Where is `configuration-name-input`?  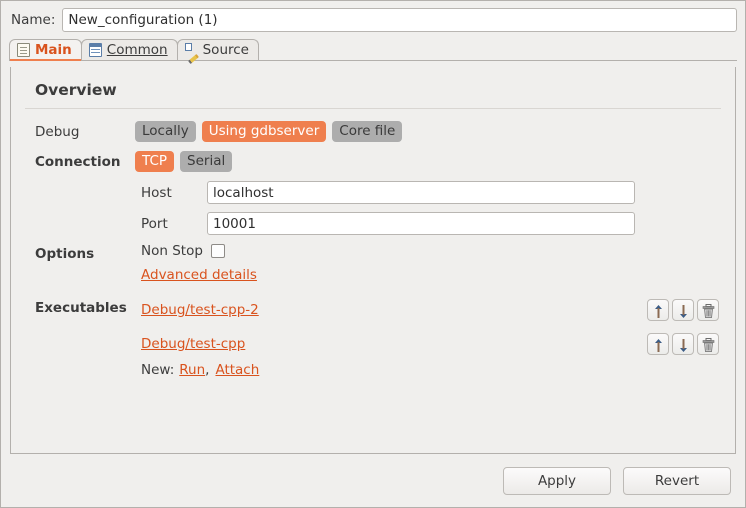
configuration-name-input is located at coordinates (399, 20).